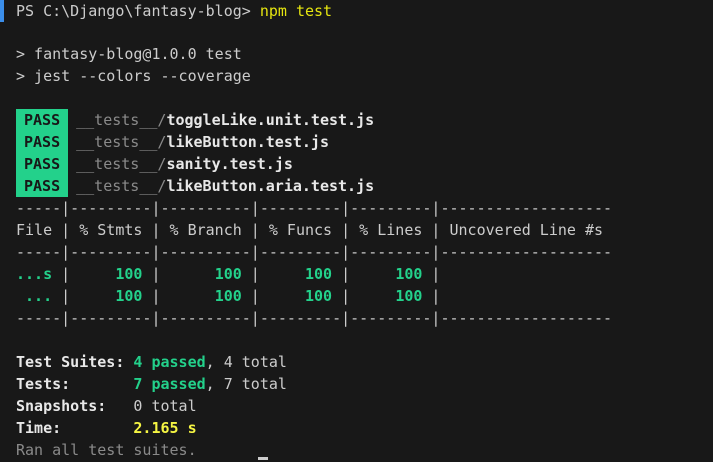 This screenshot has width=713, height=462. What do you see at coordinates (247, 142) in the screenshot?
I see `test-file: likeButton.test.js` at bounding box center [247, 142].